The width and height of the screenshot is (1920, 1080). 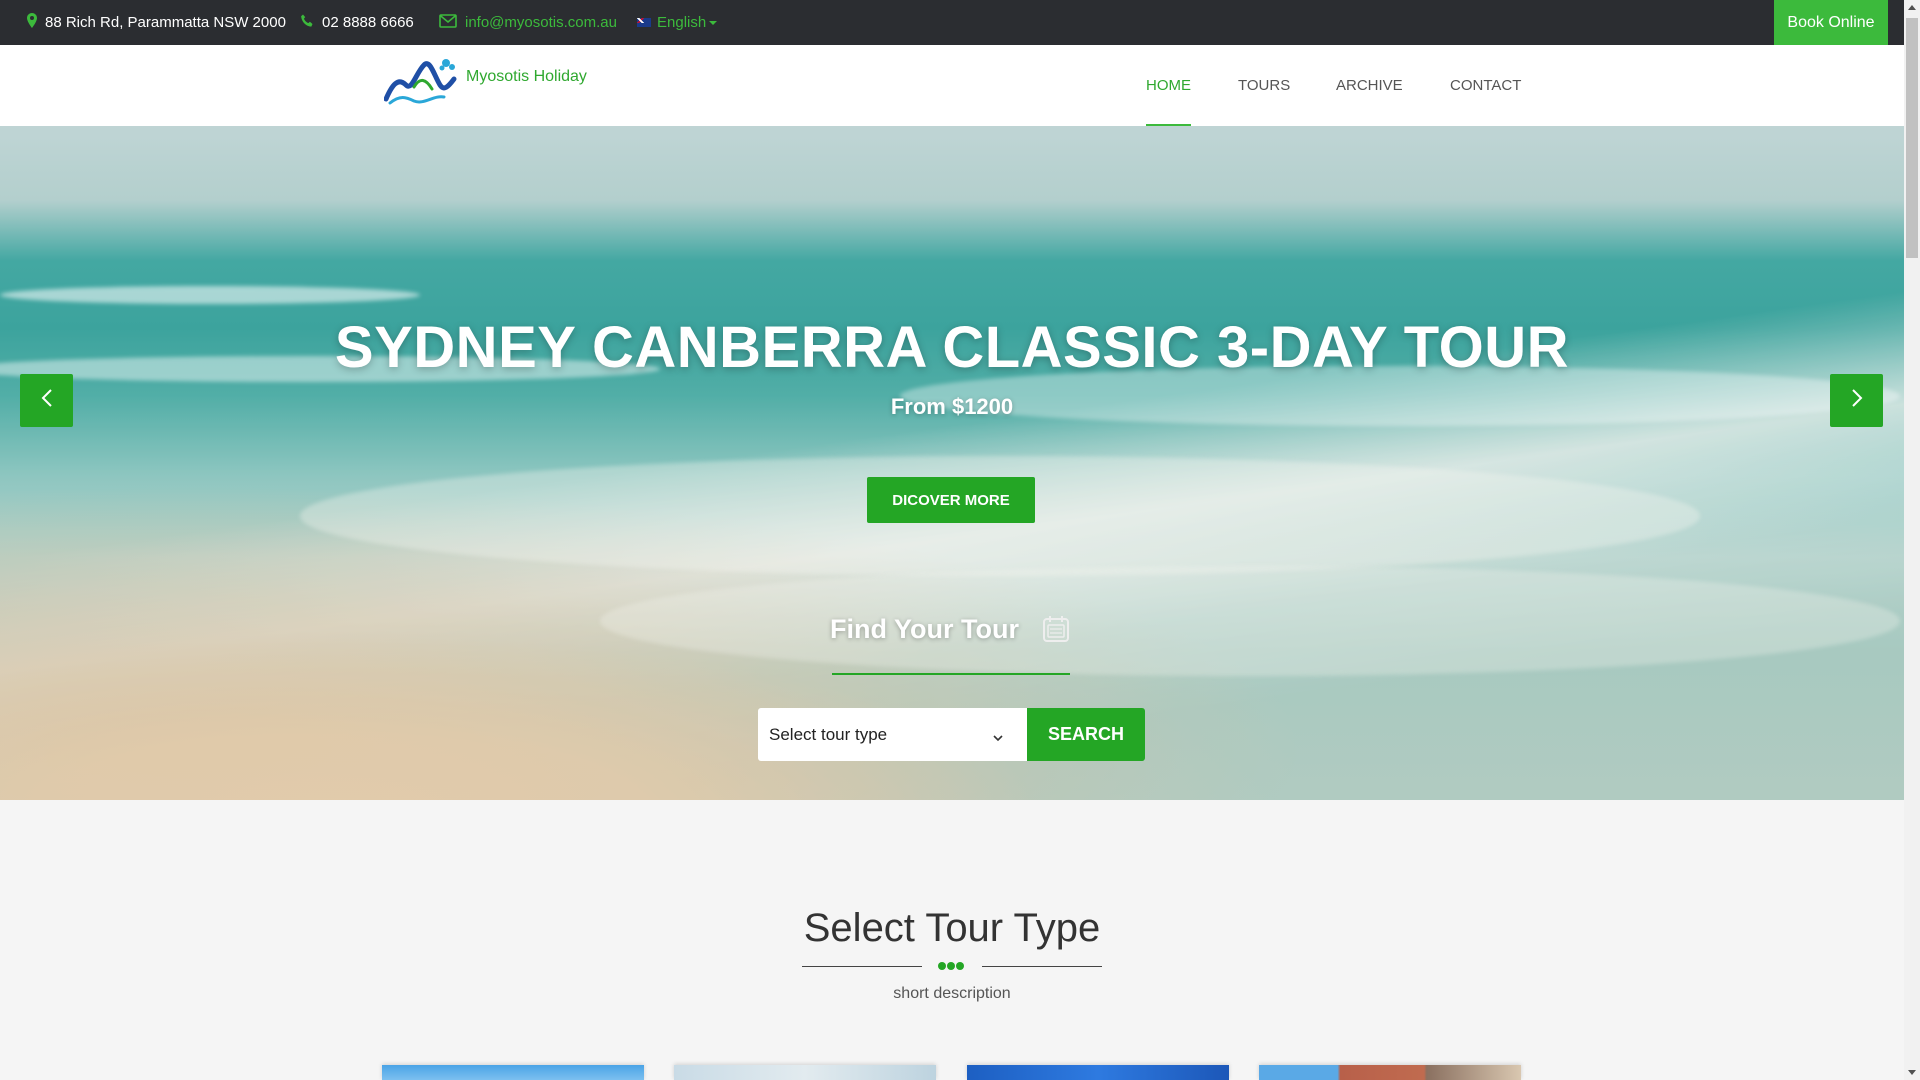 I want to click on hero-title: SYDNEY CANBERRA CLASSIC 3-DAY TOUR, so click(x=952, y=347).